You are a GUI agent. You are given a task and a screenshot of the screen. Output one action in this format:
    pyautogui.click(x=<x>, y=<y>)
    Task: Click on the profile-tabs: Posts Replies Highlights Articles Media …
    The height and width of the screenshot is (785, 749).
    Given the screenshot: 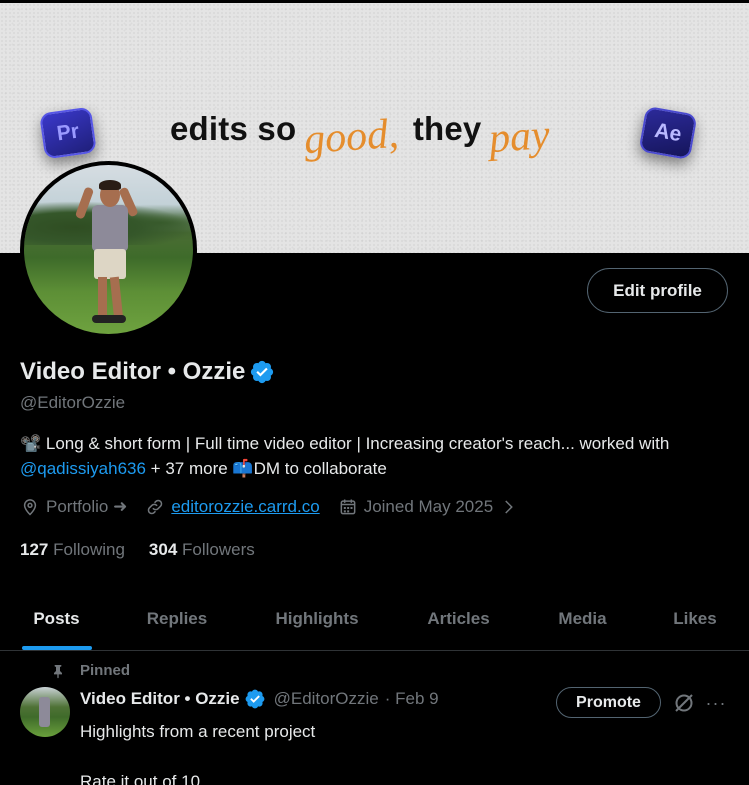 What is the action you would take?
    pyautogui.click(x=374, y=619)
    